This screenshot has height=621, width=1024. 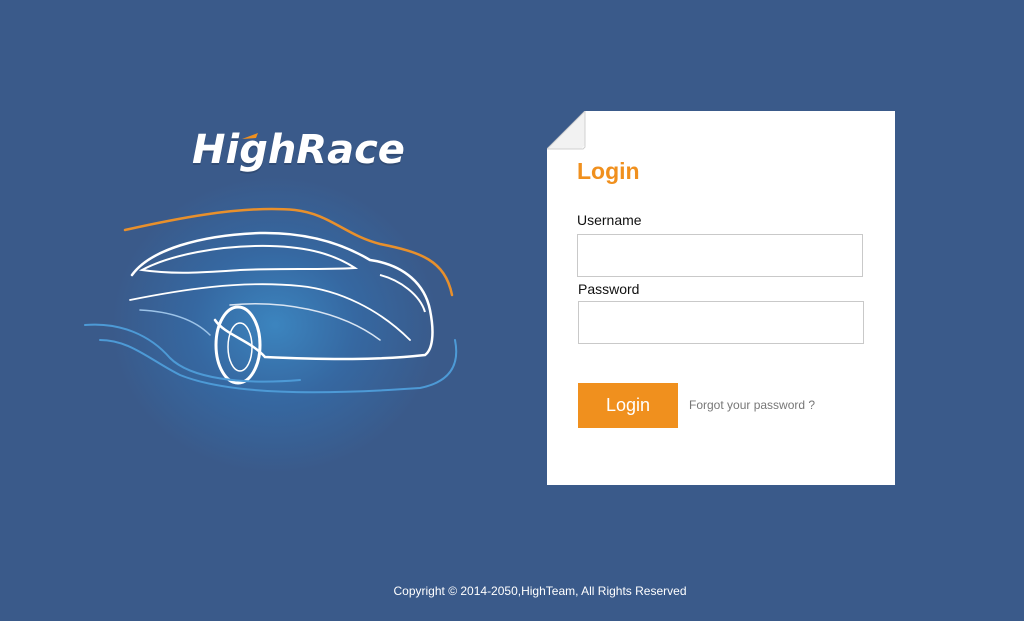 What do you see at coordinates (628, 405) in the screenshot?
I see `login-button: Login` at bounding box center [628, 405].